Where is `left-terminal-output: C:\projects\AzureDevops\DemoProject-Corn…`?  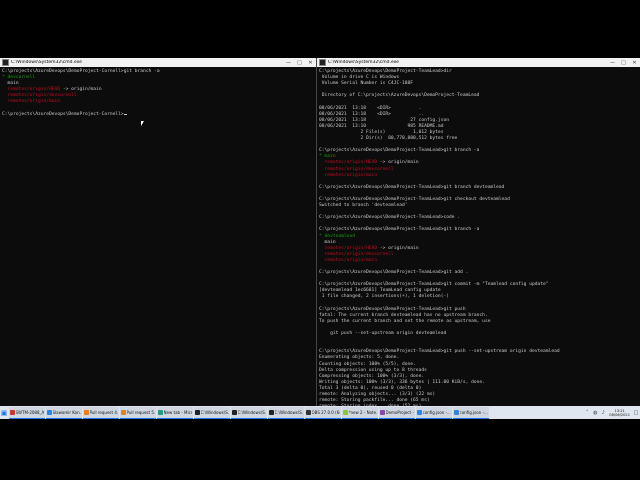 left-terminal-output: C:\projects\AzureDevops\DemoProject-Corn… is located at coordinates (158, 92).